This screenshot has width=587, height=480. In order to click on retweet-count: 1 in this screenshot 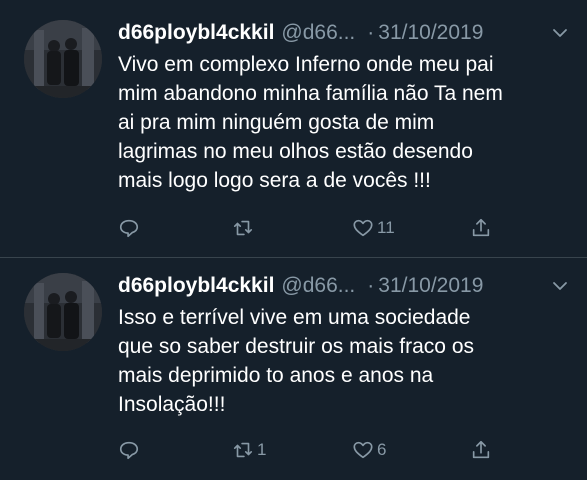, I will do `click(262, 449)`.